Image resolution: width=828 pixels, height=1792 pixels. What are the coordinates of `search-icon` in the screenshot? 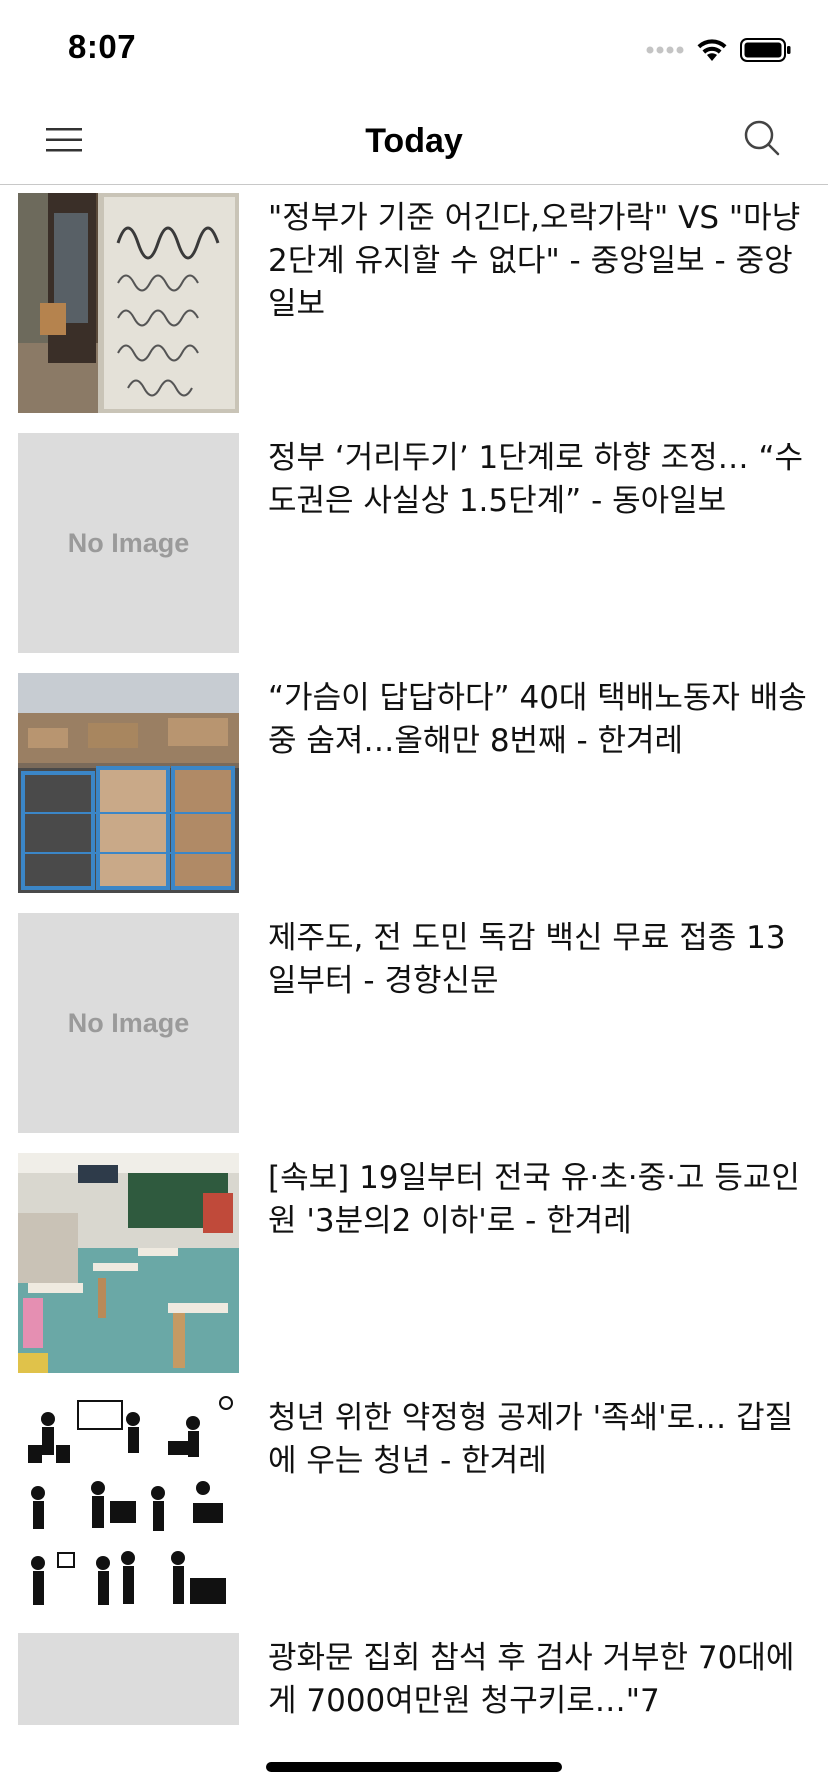 It's located at (762, 138).